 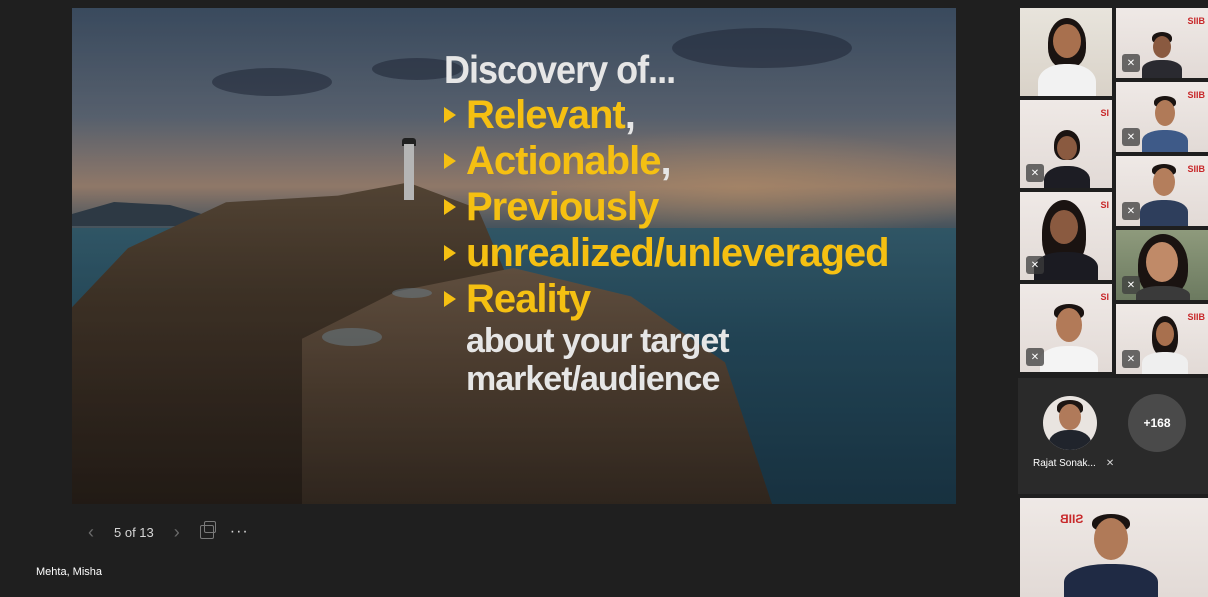 What do you see at coordinates (207, 530) in the screenshot?
I see `slides-overview-icon` at bounding box center [207, 530].